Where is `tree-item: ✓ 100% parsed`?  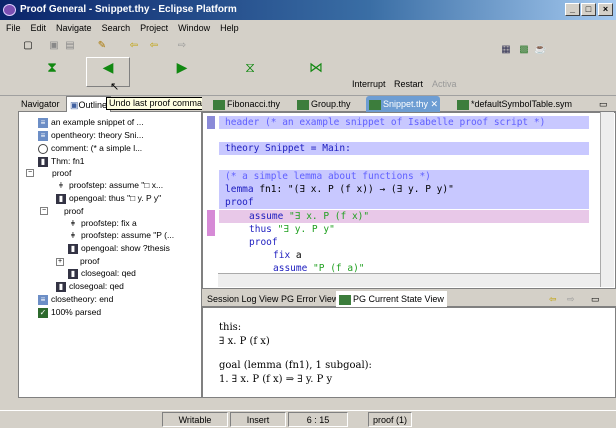 tree-item: ✓ 100% parsed is located at coordinates (69, 312).